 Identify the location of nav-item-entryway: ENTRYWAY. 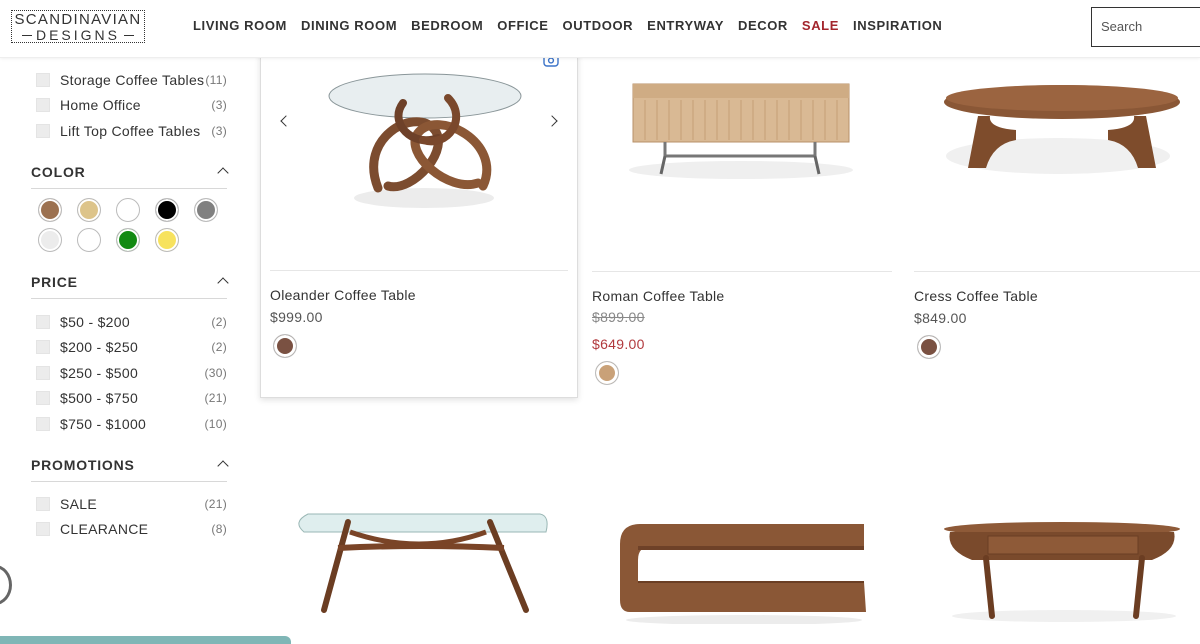
(685, 25).